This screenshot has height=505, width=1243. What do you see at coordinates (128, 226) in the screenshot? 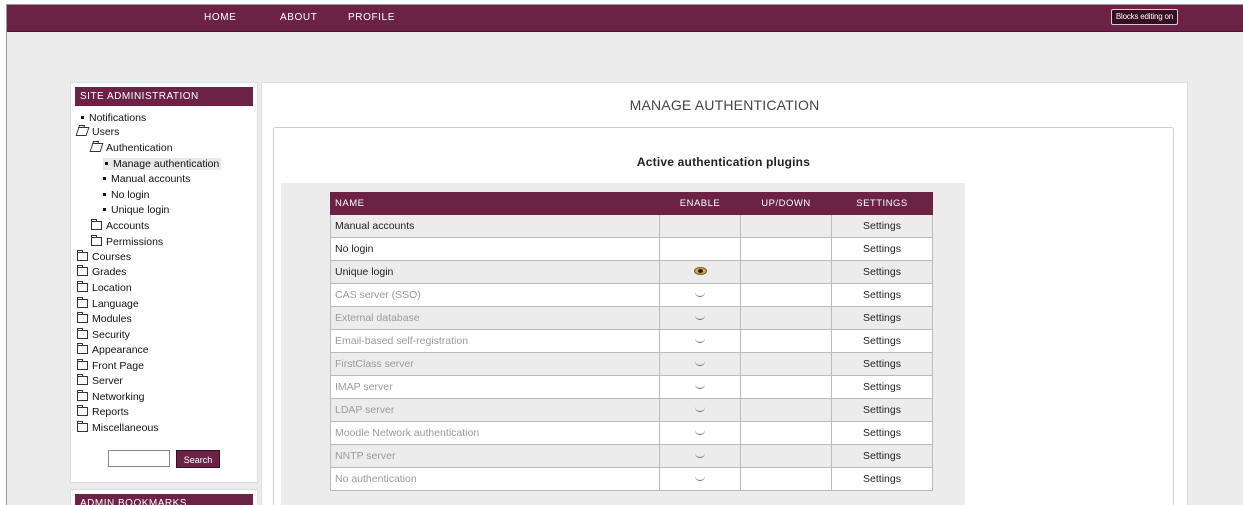
I see `sidebar-item-label: Accounts` at bounding box center [128, 226].